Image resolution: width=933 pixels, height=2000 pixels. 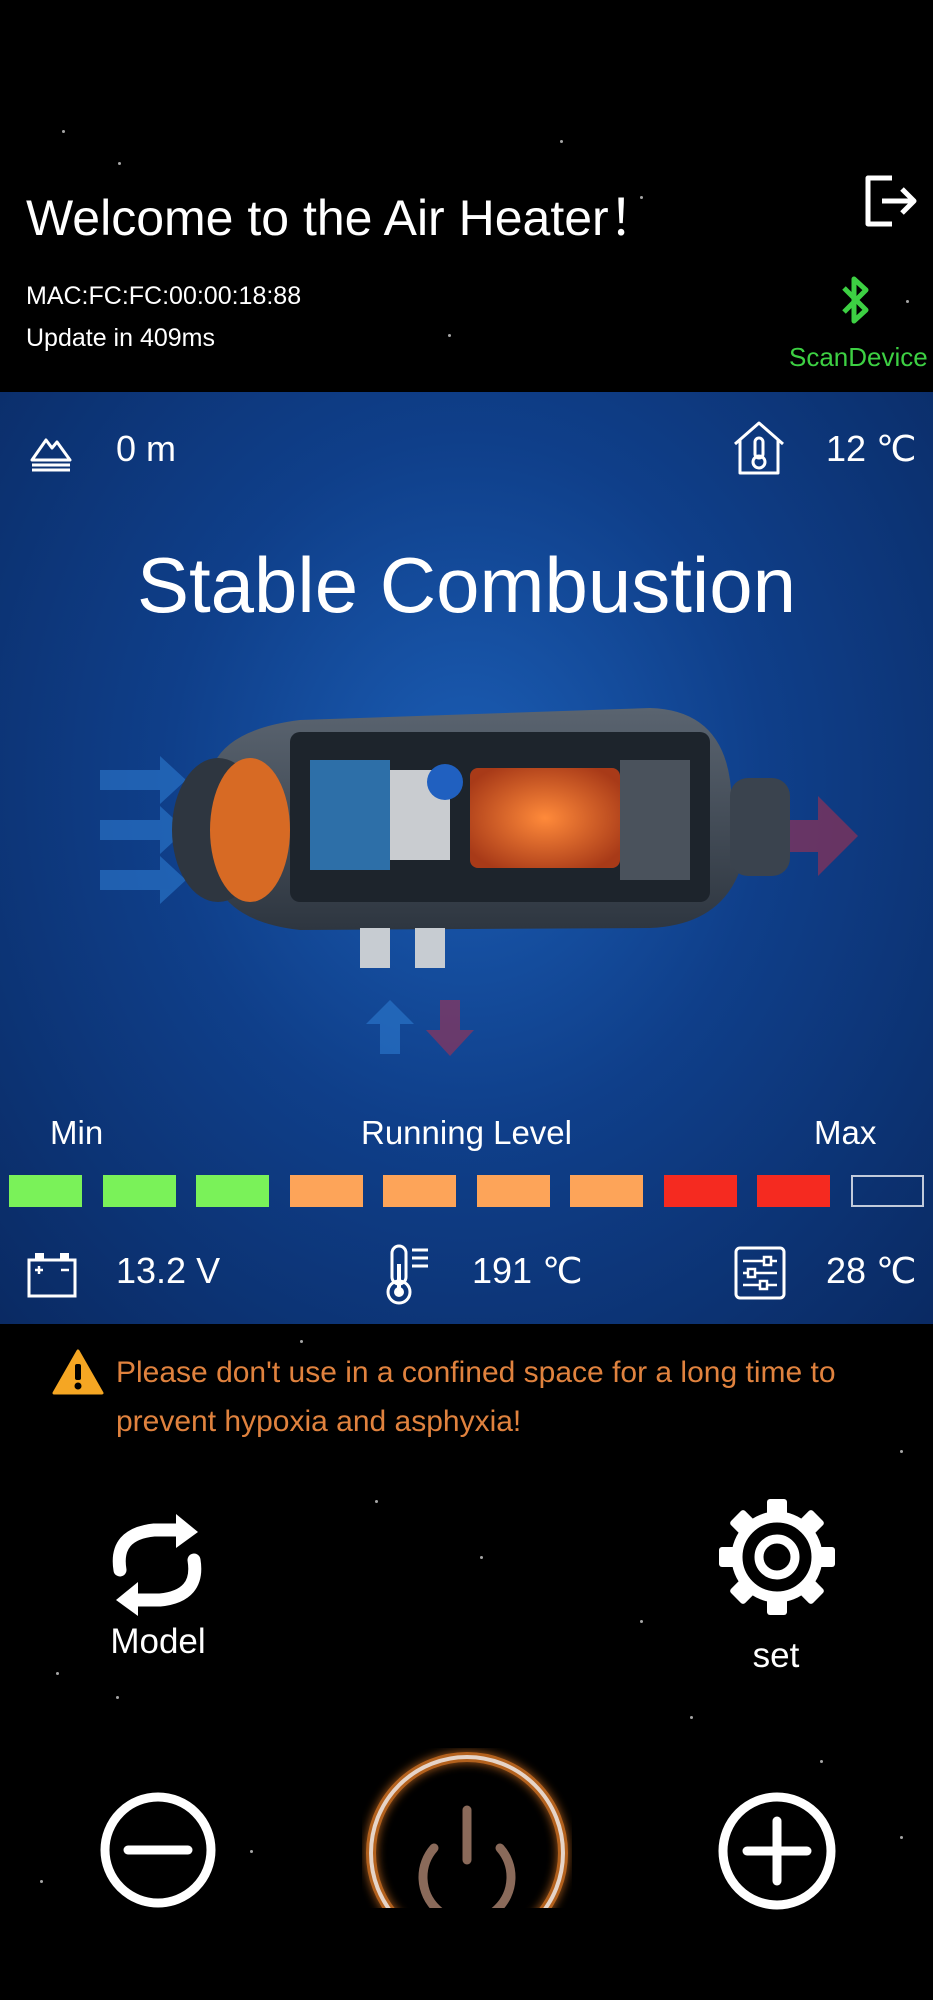 I want to click on max-label: Max, so click(x=845, y=1132).